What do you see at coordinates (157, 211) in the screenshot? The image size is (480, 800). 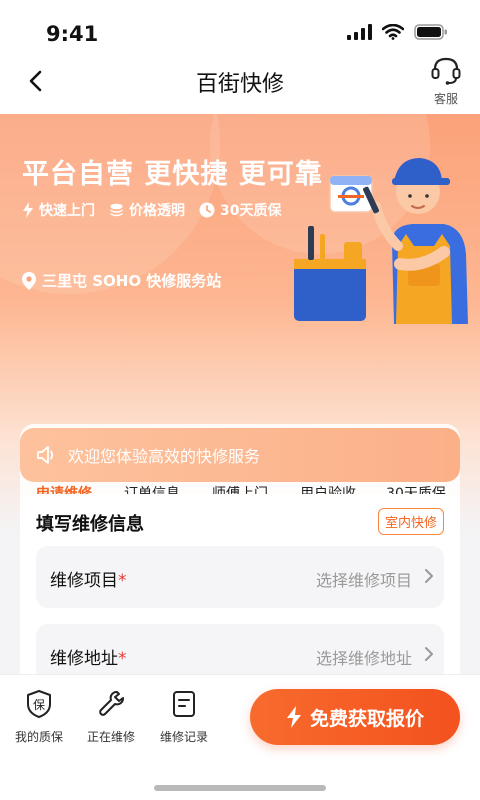 I see `feature-label: 价格透明` at bounding box center [157, 211].